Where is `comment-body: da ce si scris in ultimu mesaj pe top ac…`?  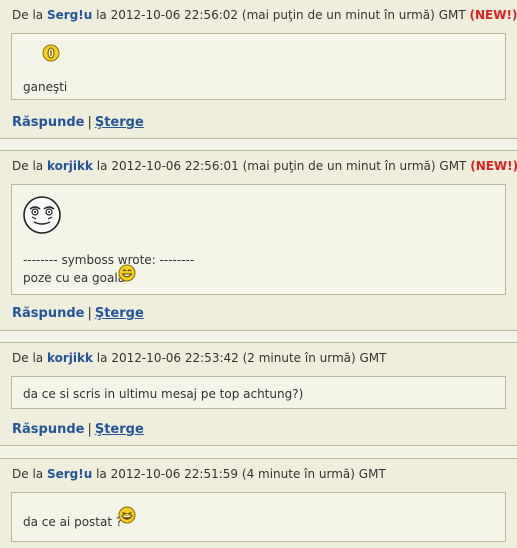
comment-body: da ce si scris in ultimu mesaj pe top ac… is located at coordinates (258, 392).